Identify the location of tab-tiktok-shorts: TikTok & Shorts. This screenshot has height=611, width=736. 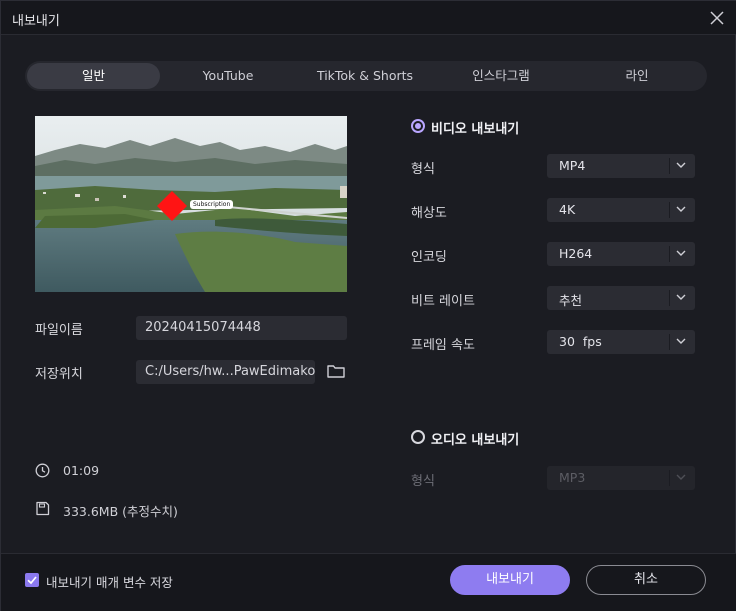
(365, 76).